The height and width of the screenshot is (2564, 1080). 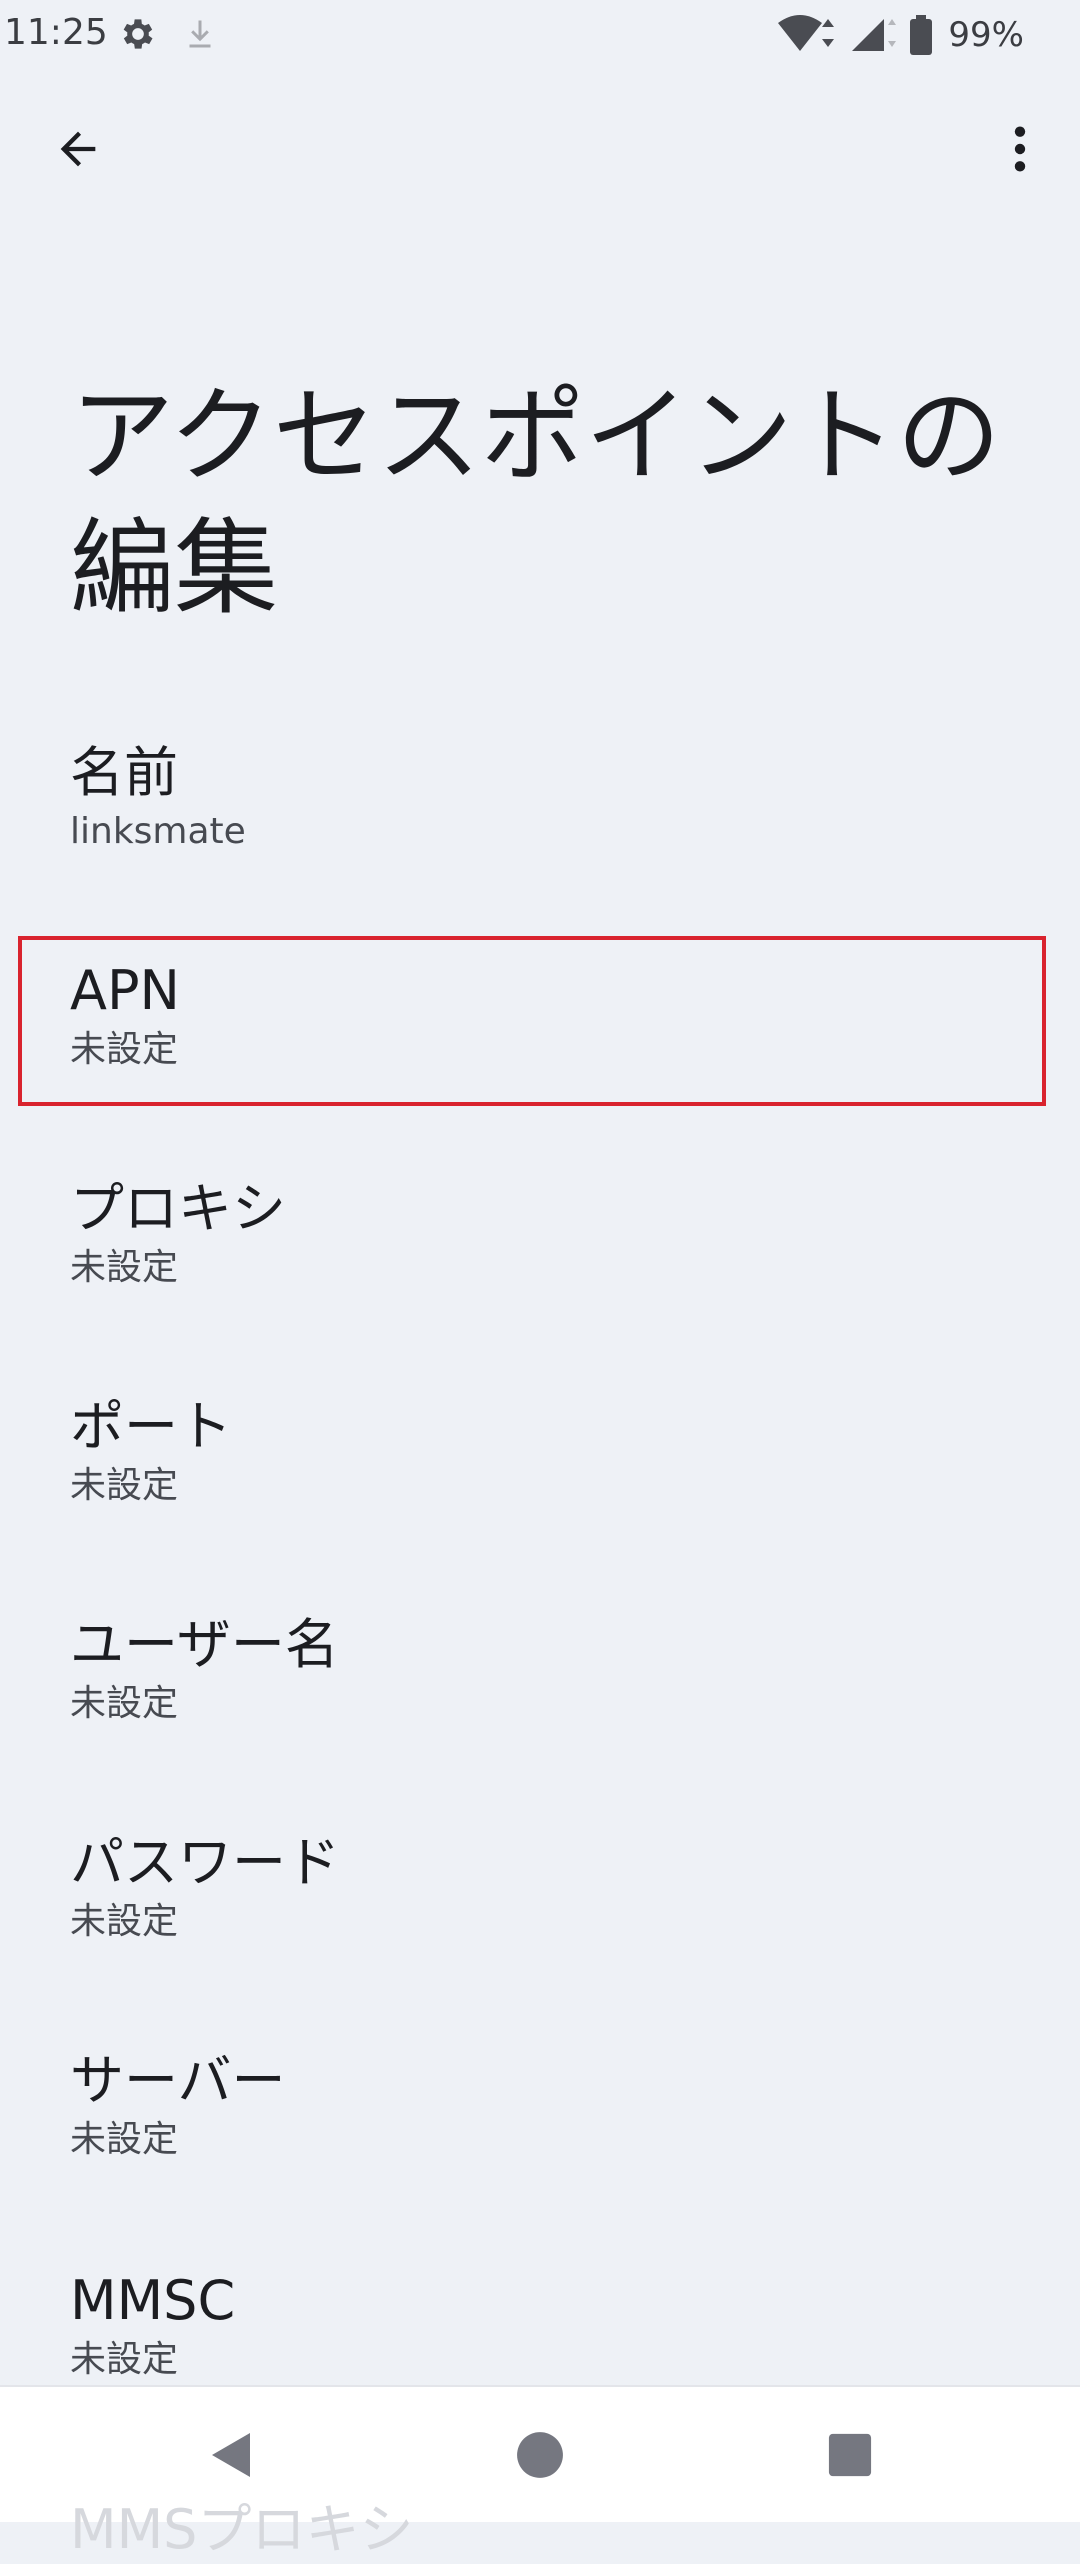 I want to click on pref-item-server: サーバー 未設定, so click(x=540, y=2106).